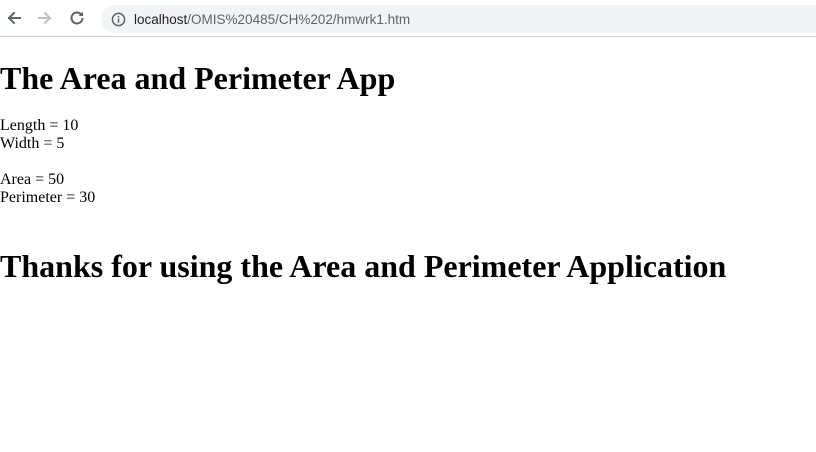 The width and height of the screenshot is (816, 452). What do you see at coordinates (458, 19) in the screenshot?
I see `address-bar: localhost/OMIS%20485/CH%202/hmwrk1.htm` at bounding box center [458, 19].